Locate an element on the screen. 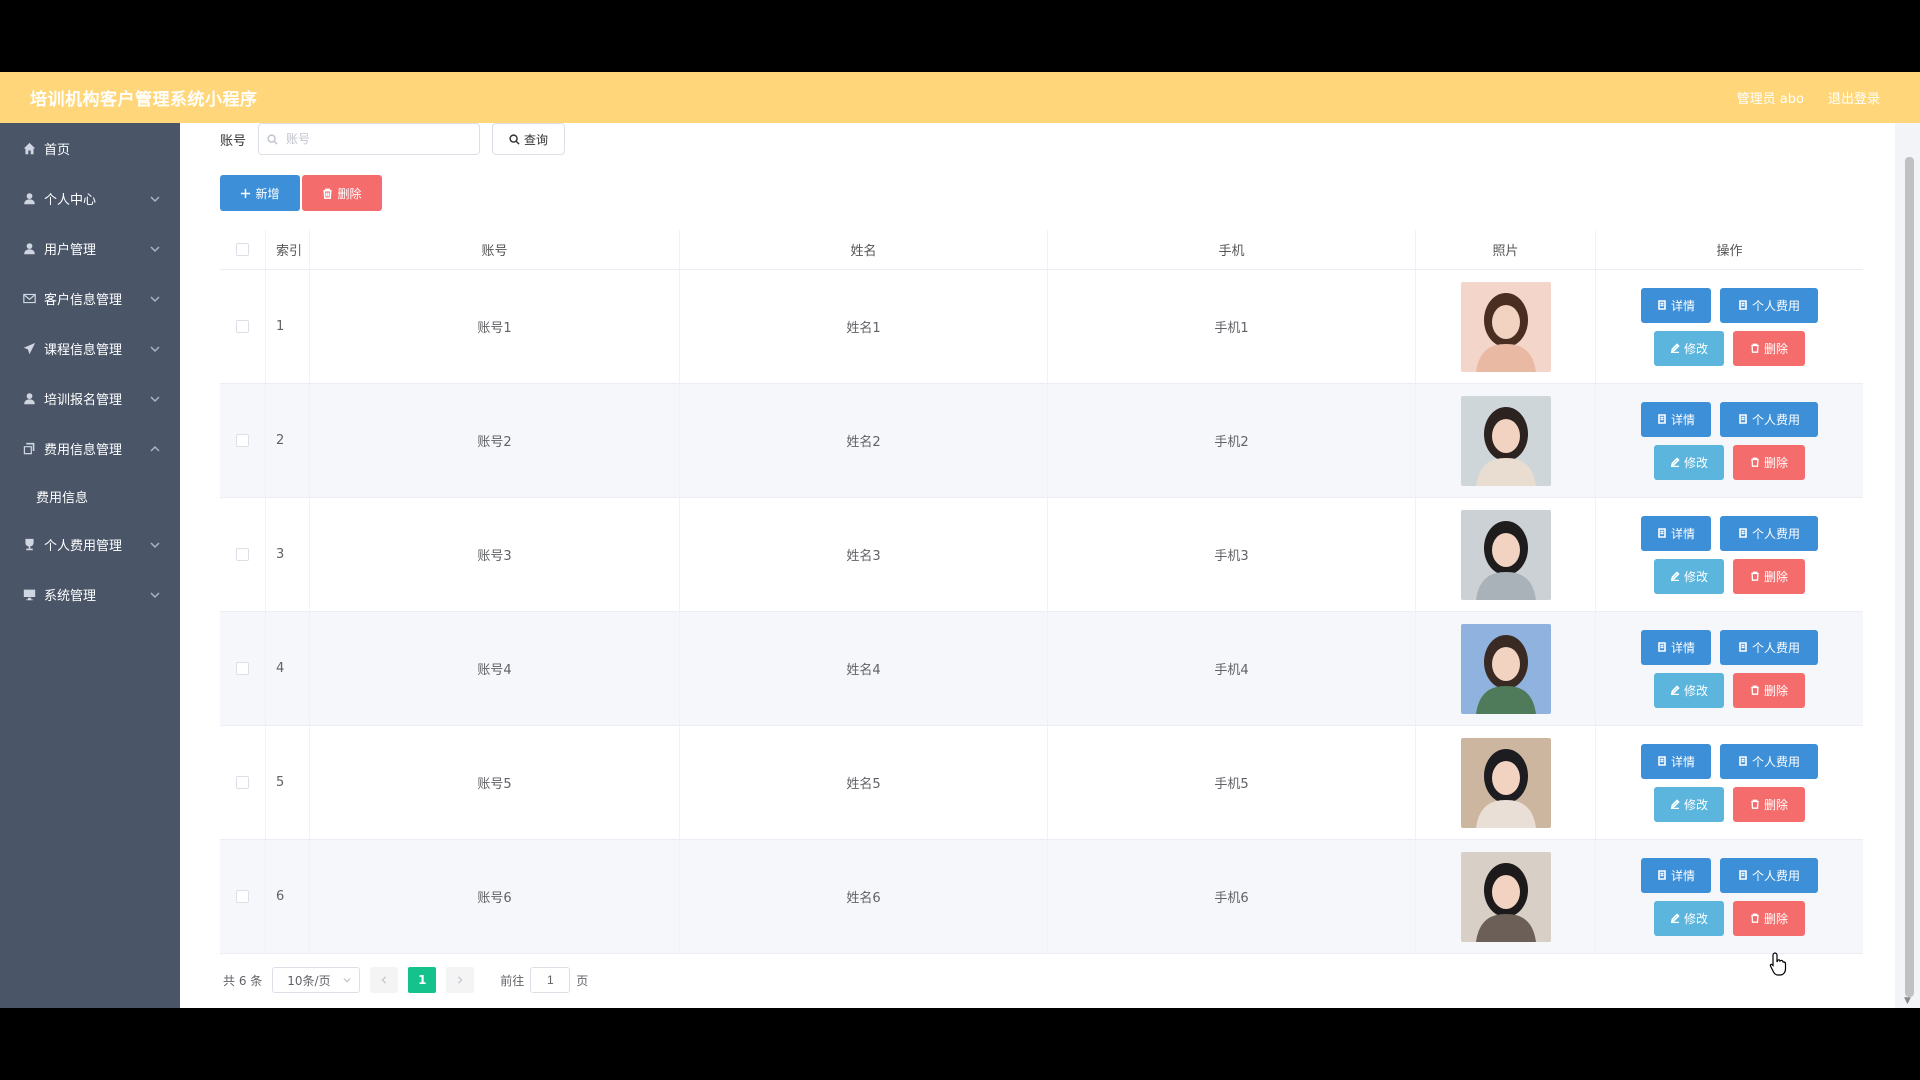  sidebar-item-course-info: 课程信息管理 is located at coordinates (90, 348).